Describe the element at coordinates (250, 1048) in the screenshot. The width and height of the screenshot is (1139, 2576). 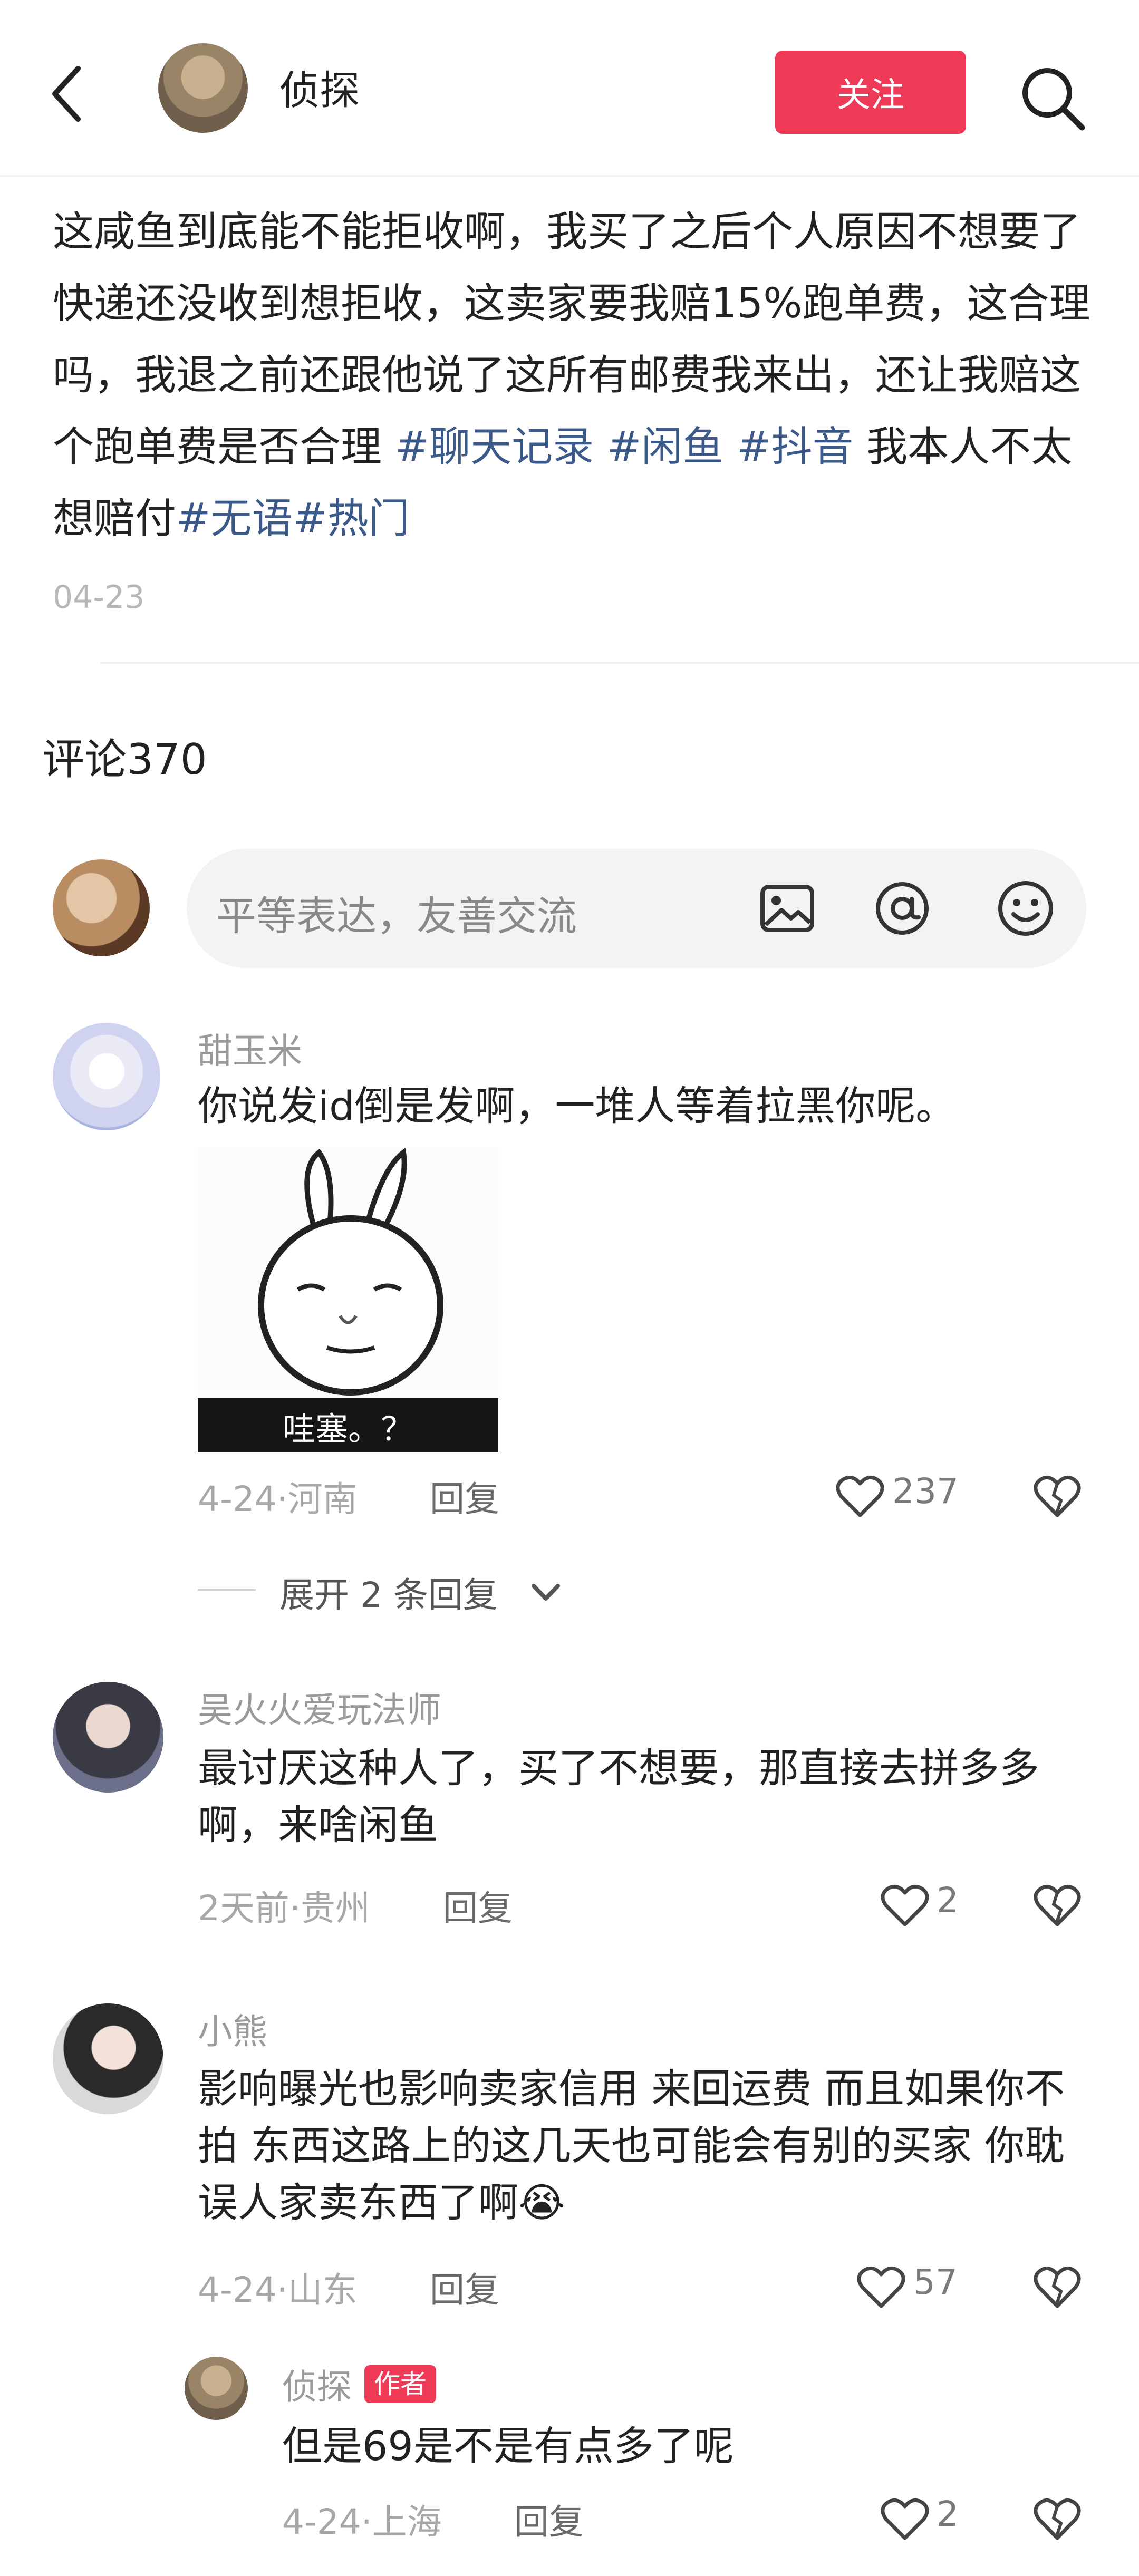
I see `commenter-name: 甜玉米` at that location.